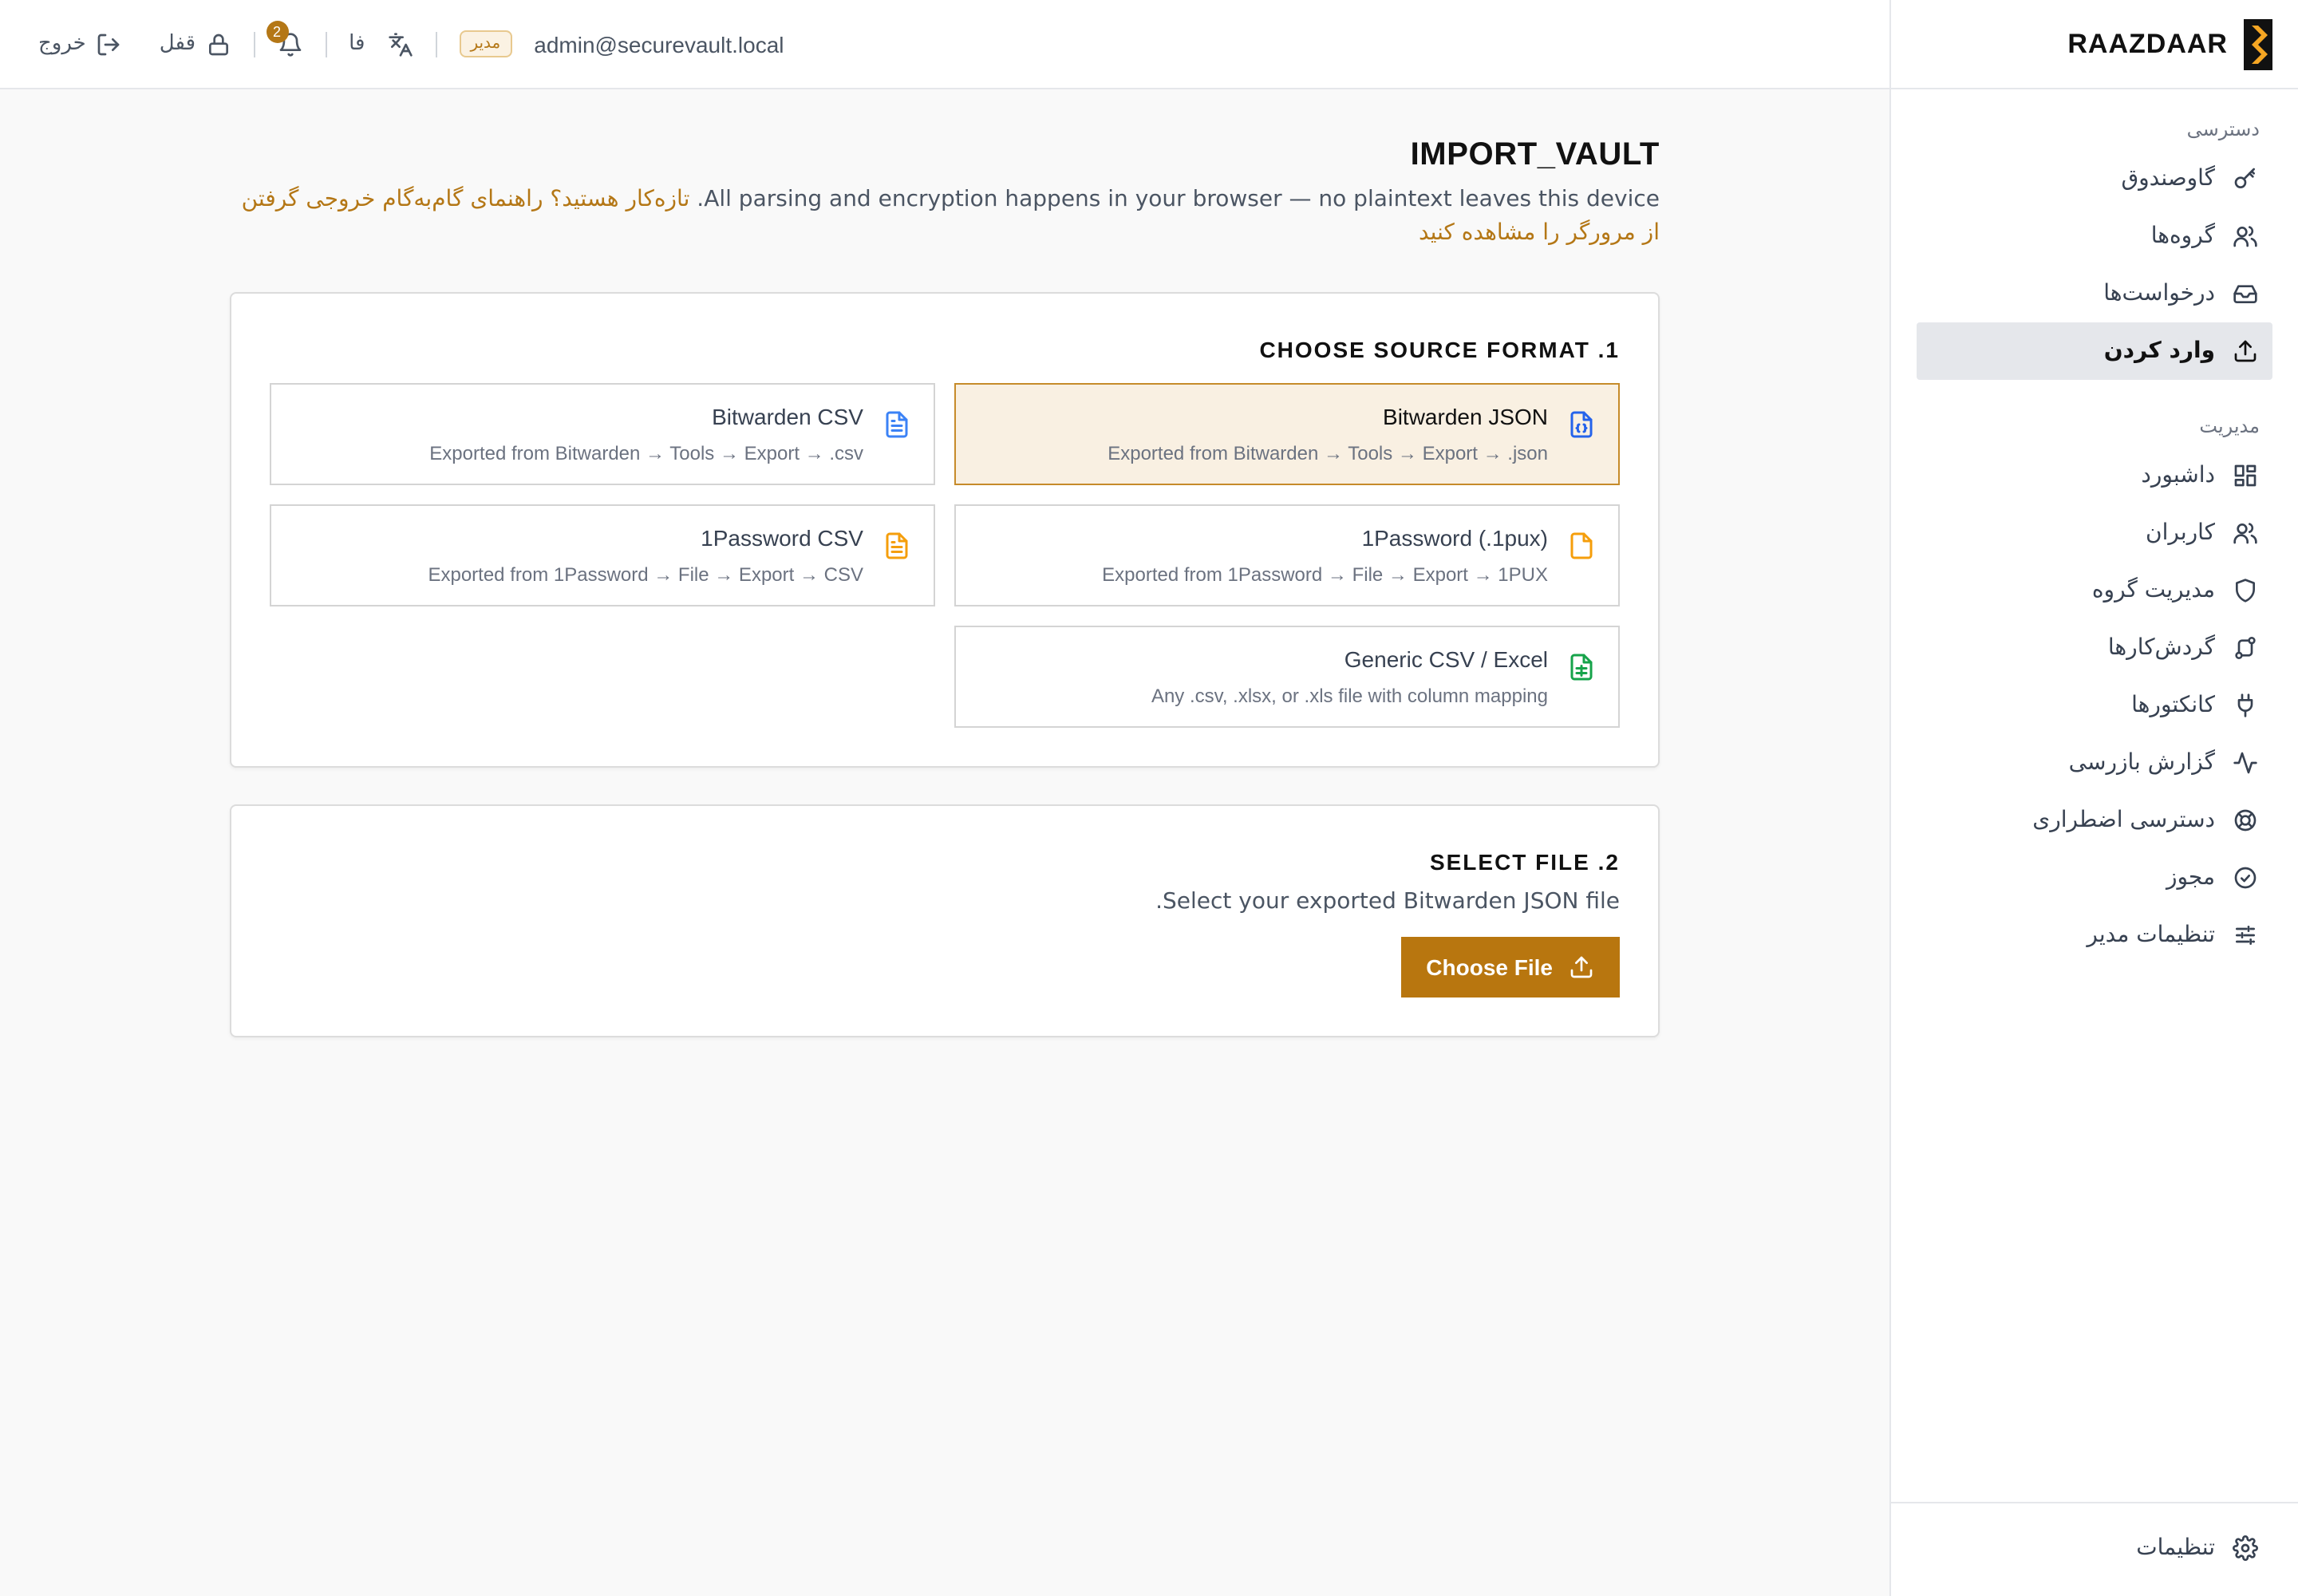 This screenshot has width=2298, height=1596. I want to click on logout-label: خروج, so click(62, 44).